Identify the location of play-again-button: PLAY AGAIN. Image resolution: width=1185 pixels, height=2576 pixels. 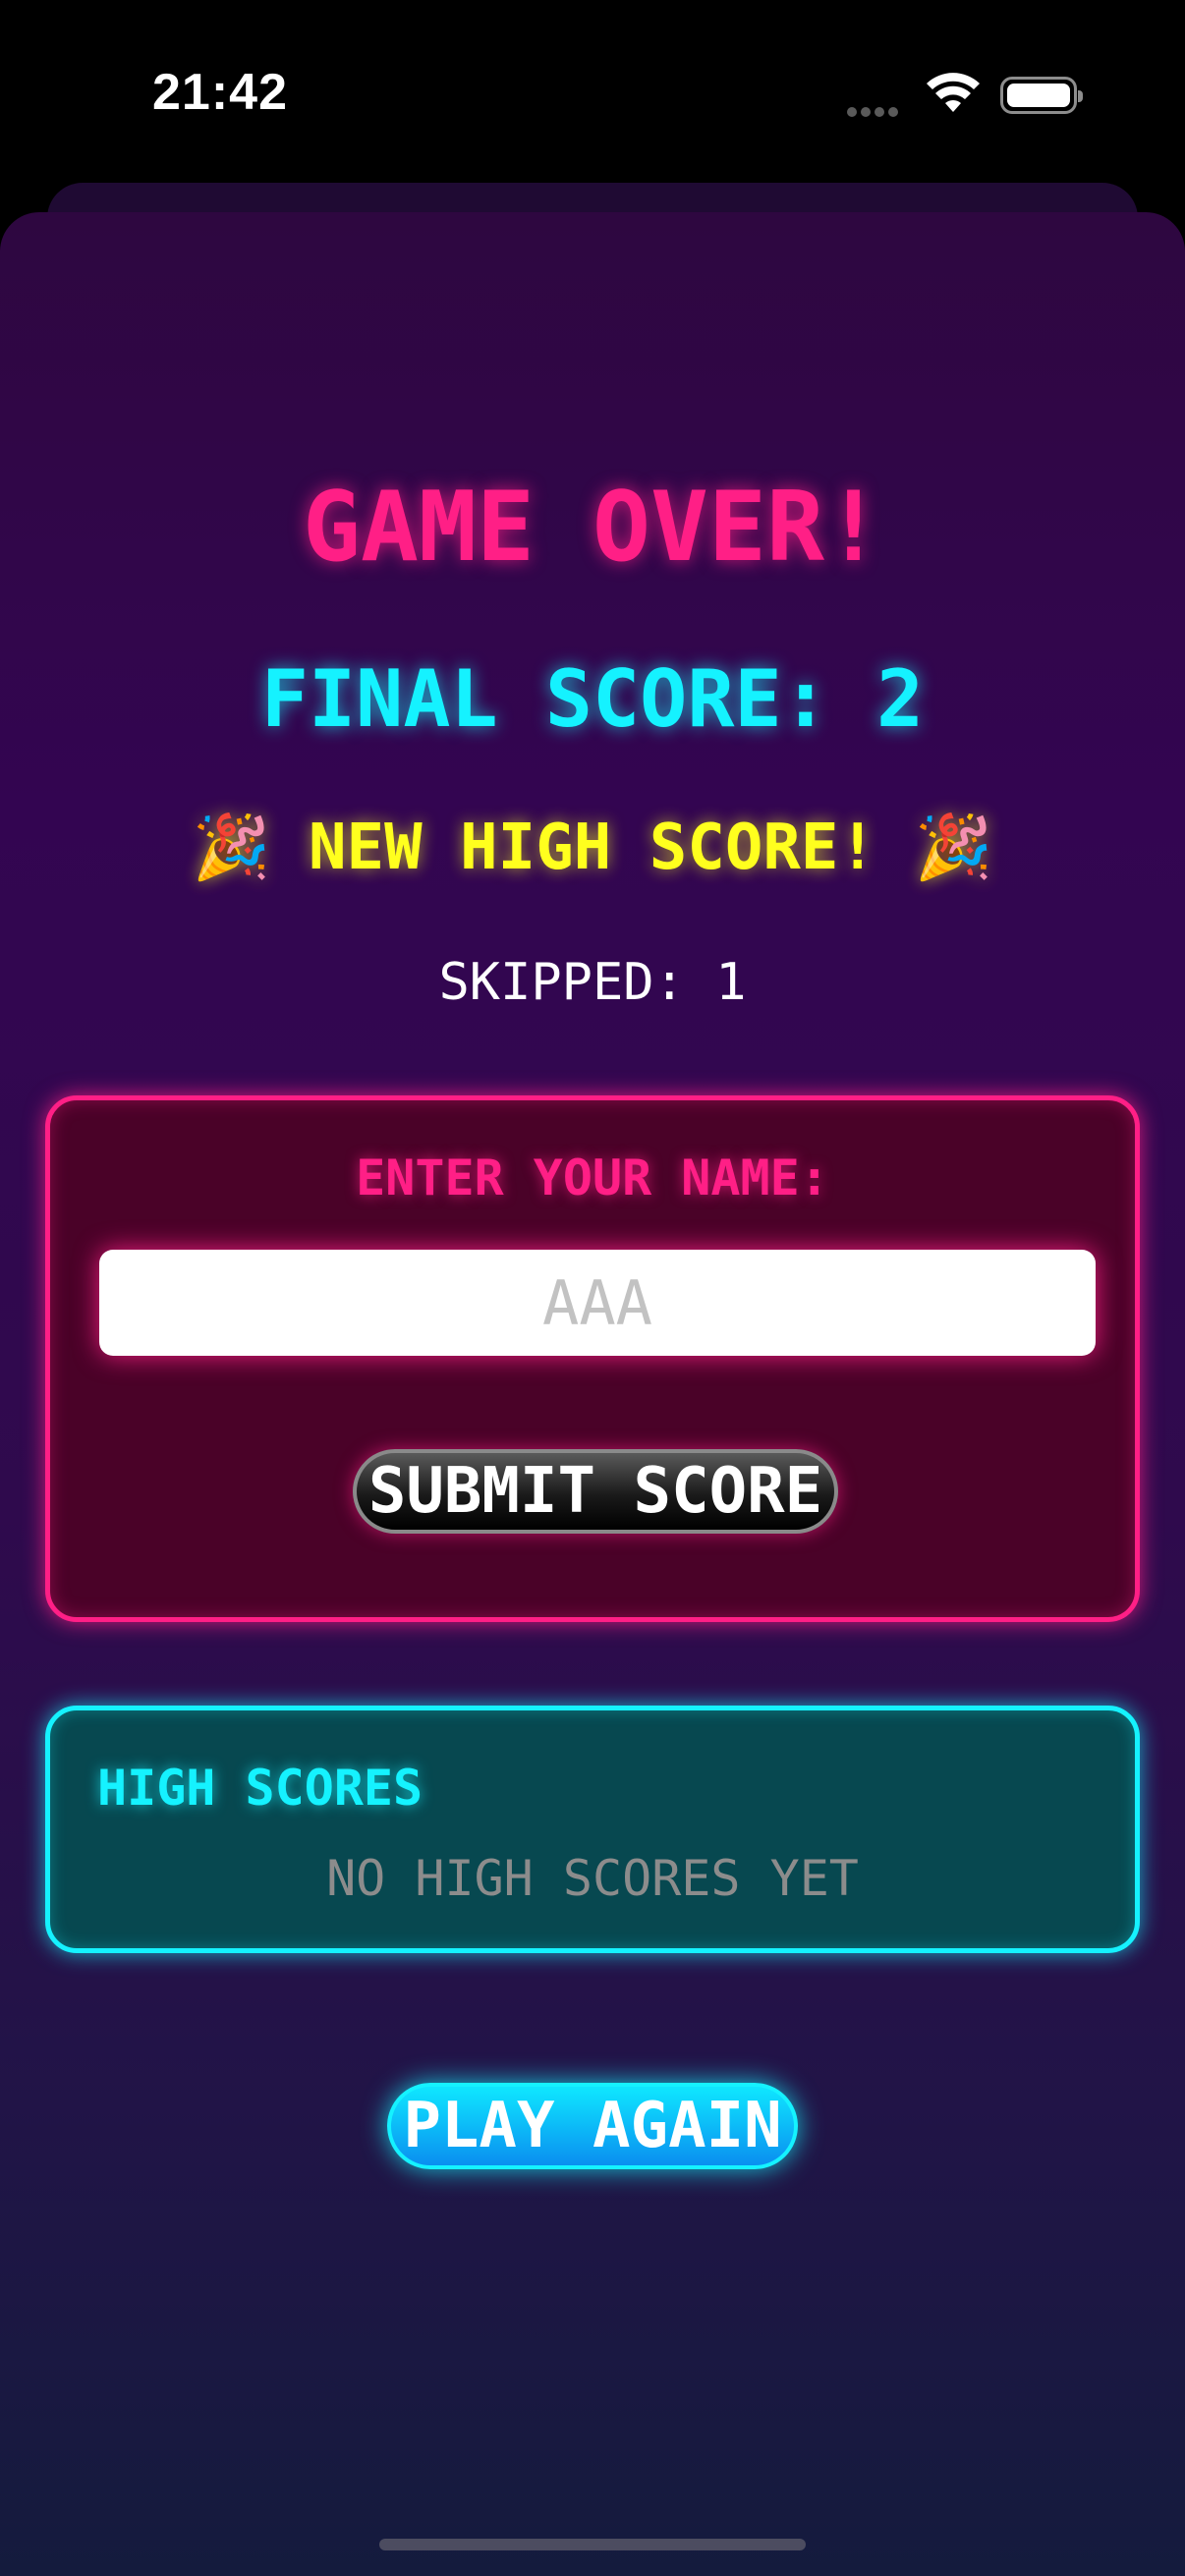
(592, 2126).